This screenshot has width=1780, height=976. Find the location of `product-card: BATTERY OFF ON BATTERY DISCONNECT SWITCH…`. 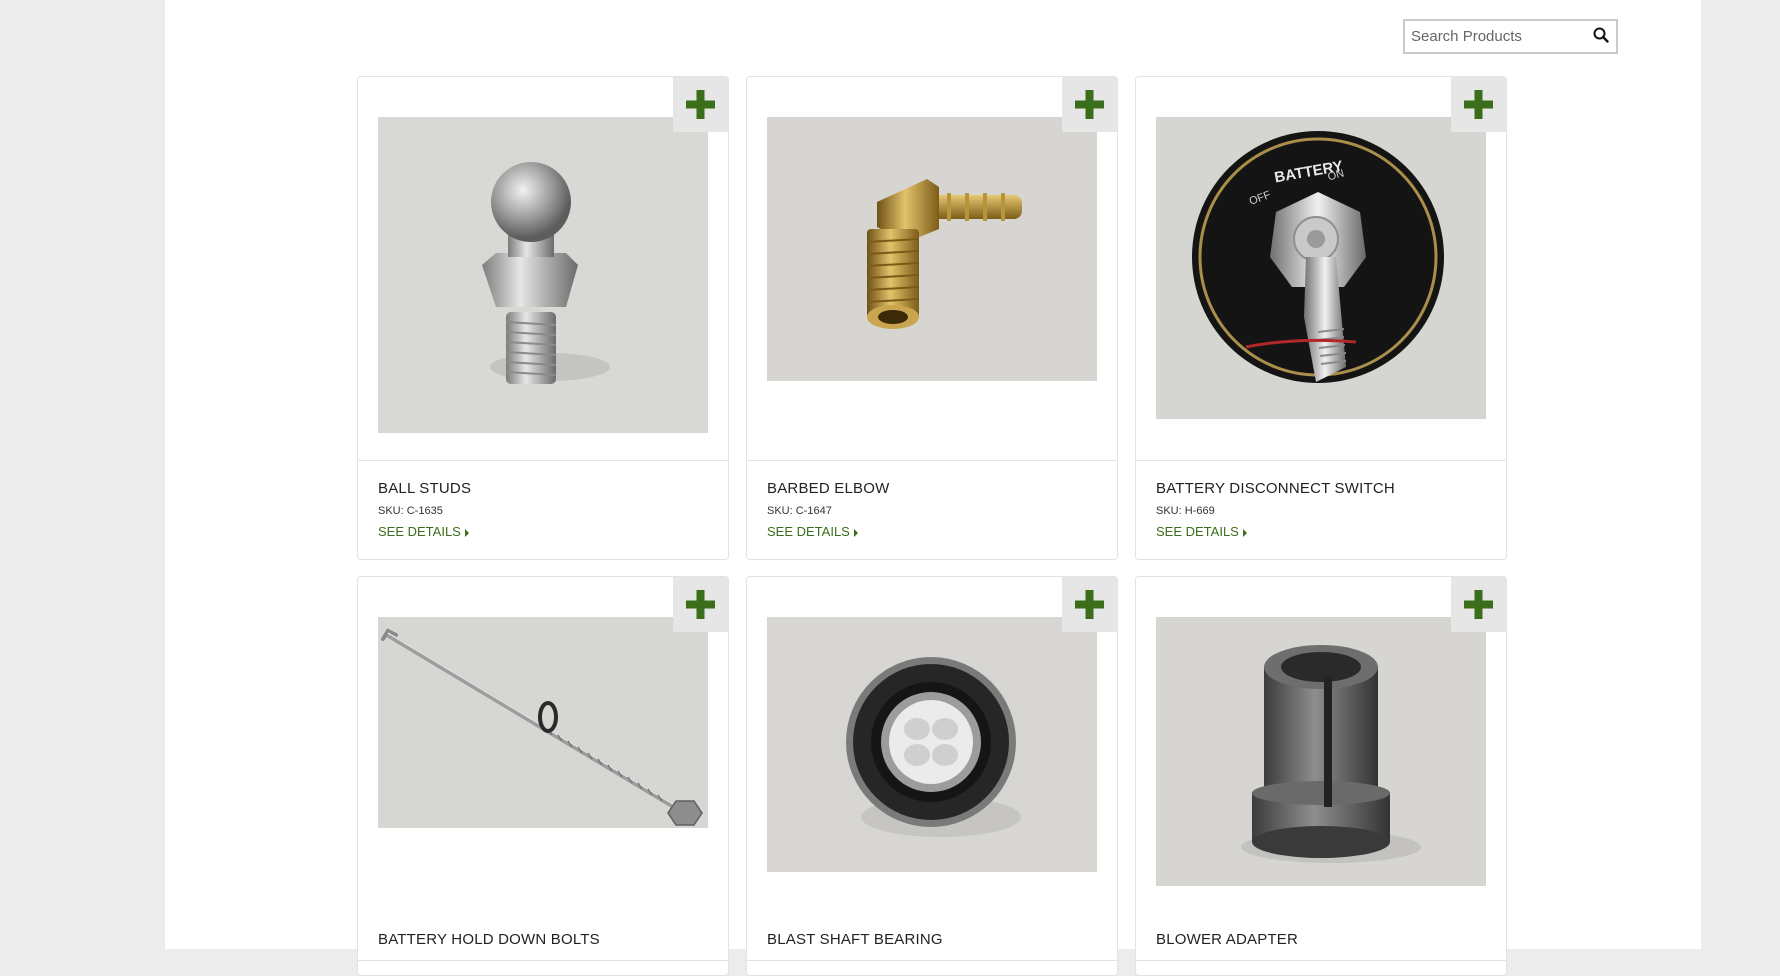

product-card: BATTERY OFF ON BATTERY DISCONNECT SWITCH… is located at coordinates (1321, 318).